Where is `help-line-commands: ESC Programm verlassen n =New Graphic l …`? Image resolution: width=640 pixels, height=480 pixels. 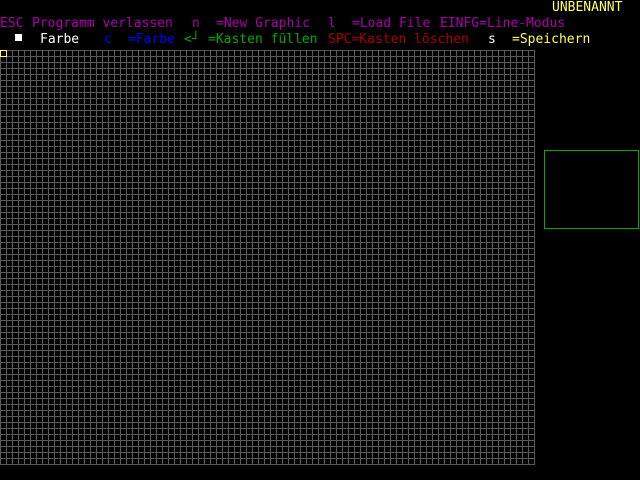
help-line-commands: ESC Programm verlassen n =New Graphic l … is located at coordinates (282, 24).